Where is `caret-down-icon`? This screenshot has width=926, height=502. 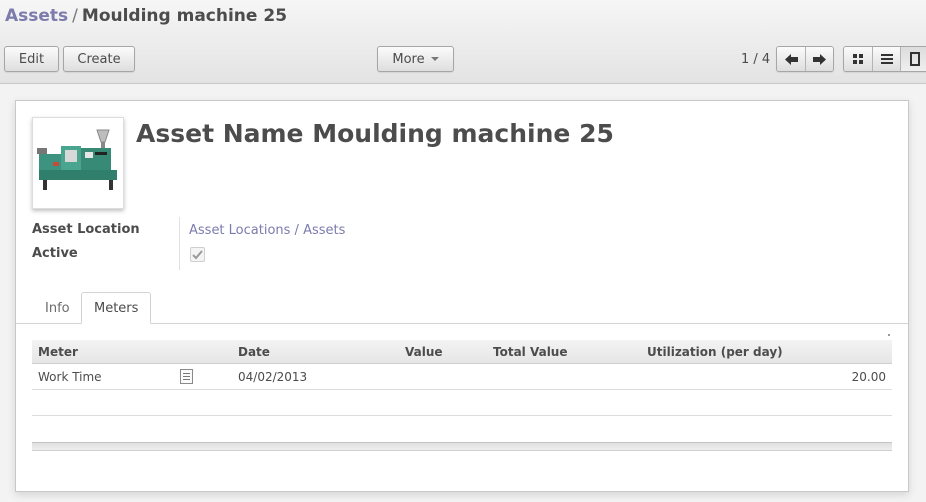
caret-down-icon is located at coordinates (434, 59).